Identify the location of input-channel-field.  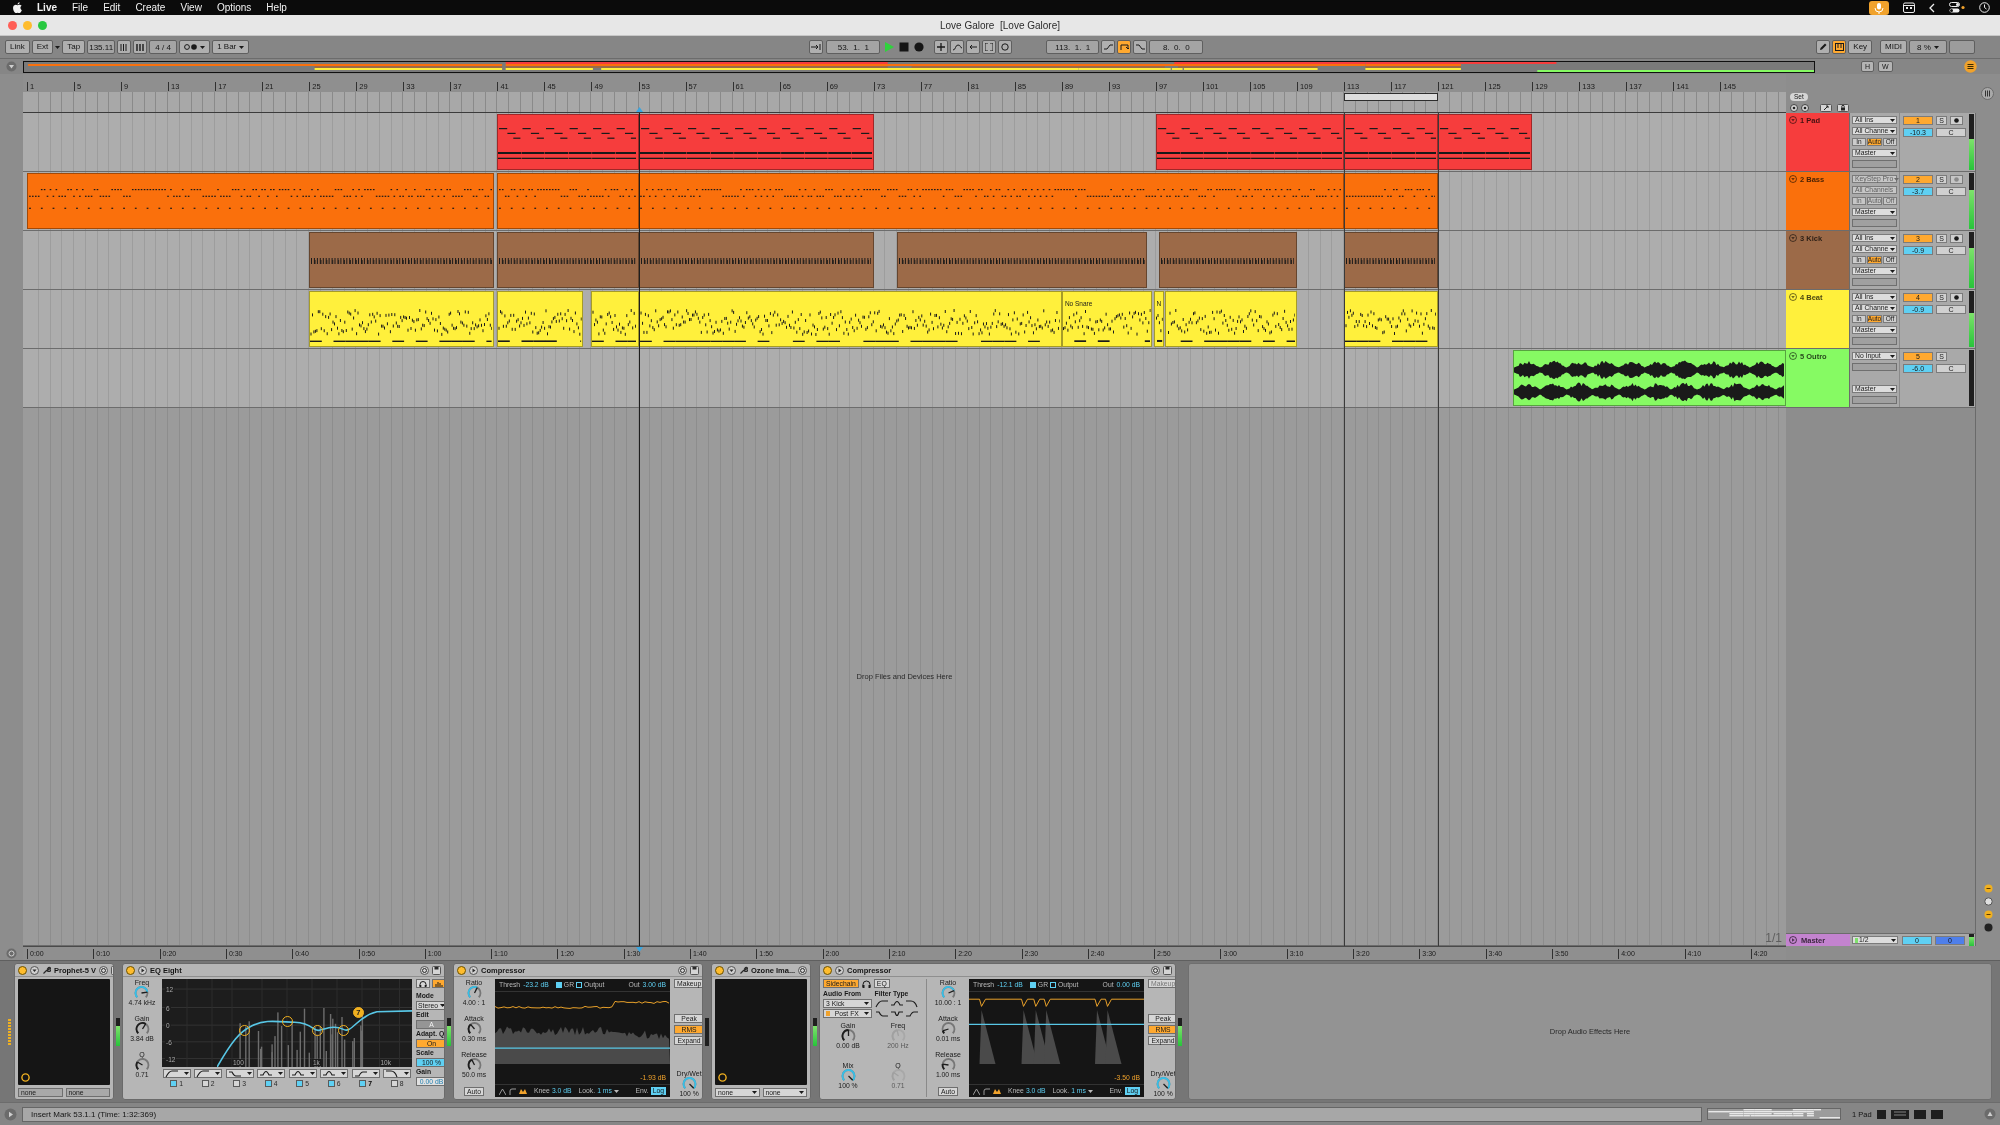
(1874, 367).